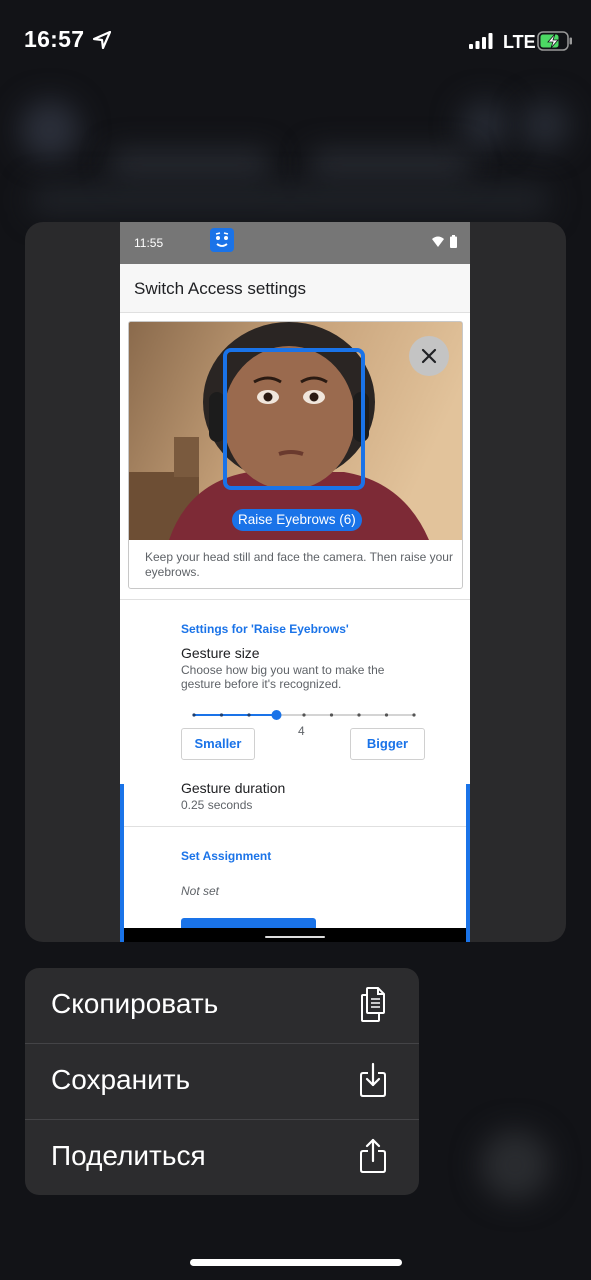 This screenshot has height=1280, width=591. What do you see at coordinates (200, 891) in the screenshot?
I see `assignment-value: Not set` at bounding box center [200, 891].